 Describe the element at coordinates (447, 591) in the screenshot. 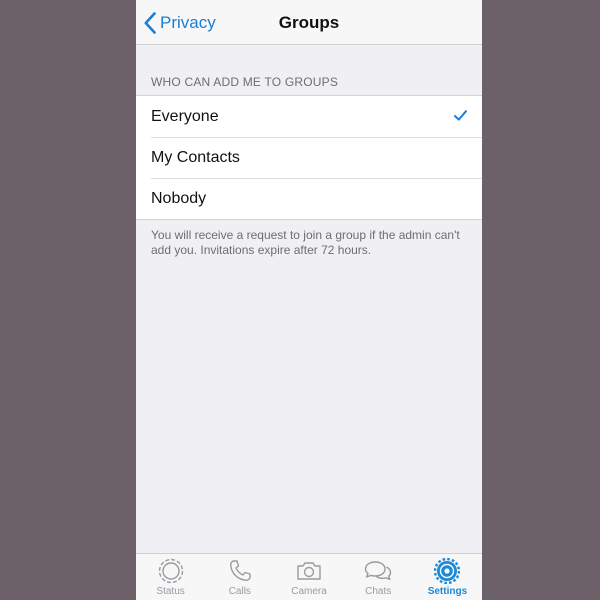

I see `tab-label: Settings` at that location.